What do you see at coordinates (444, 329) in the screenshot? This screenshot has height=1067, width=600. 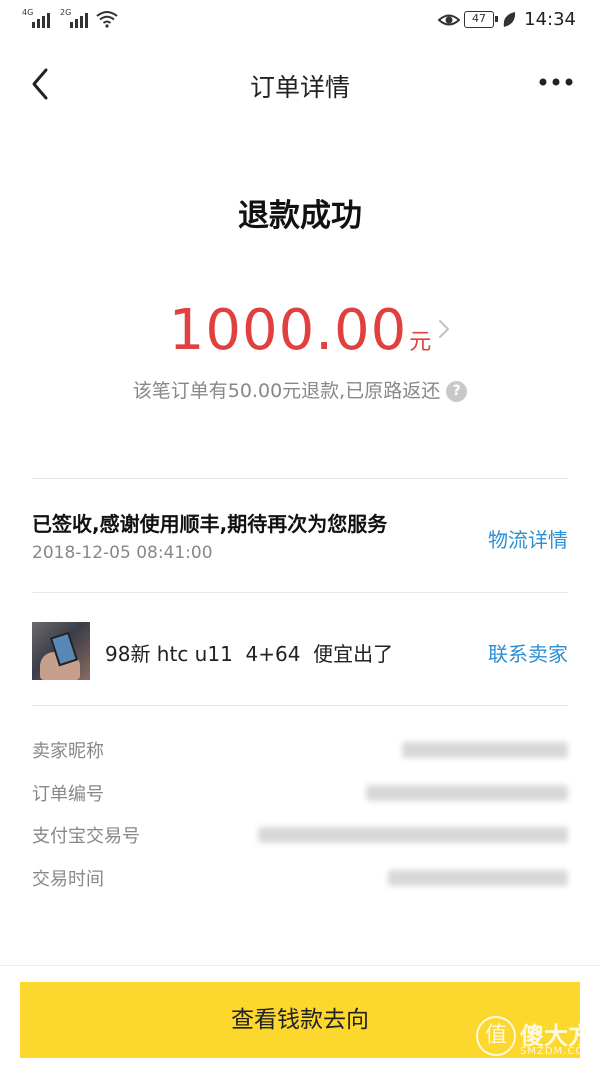 I see `chevron-right-icon` at bounding box center [444, 329].